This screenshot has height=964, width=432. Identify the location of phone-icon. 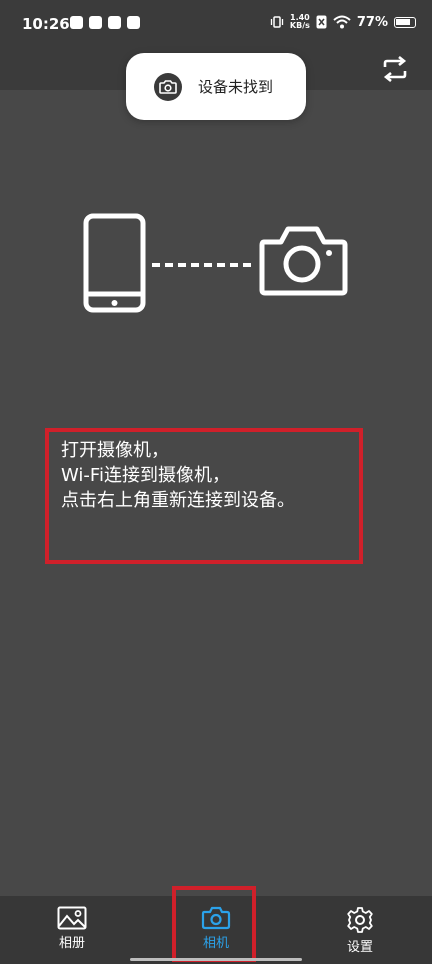
(114, 263).